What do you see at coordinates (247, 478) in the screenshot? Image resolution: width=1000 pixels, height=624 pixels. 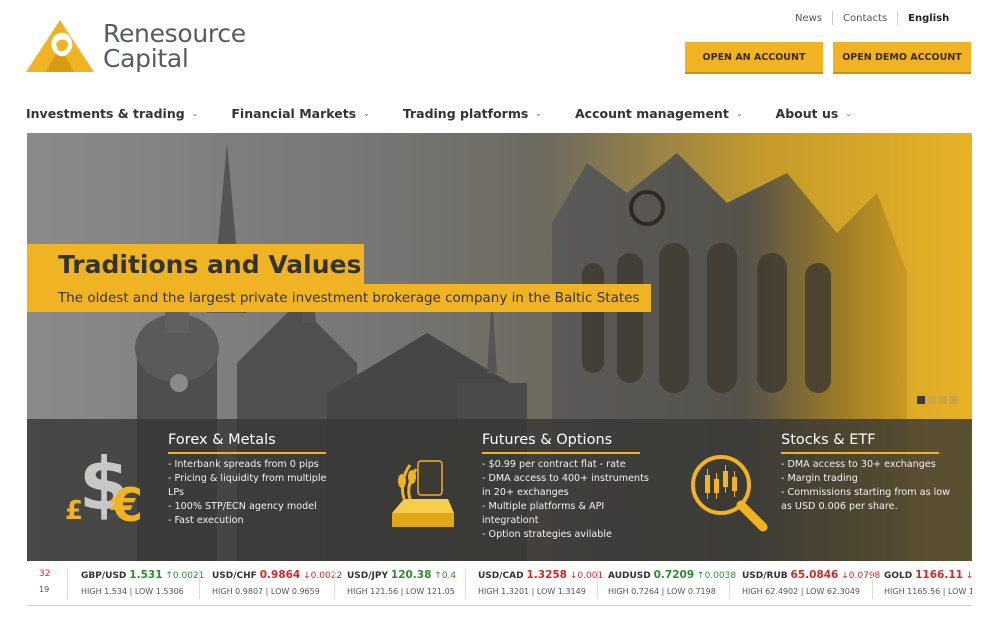 I see `feature-bullet: - Pricing & liquidity from multiple` at bounding box center [247, 478].